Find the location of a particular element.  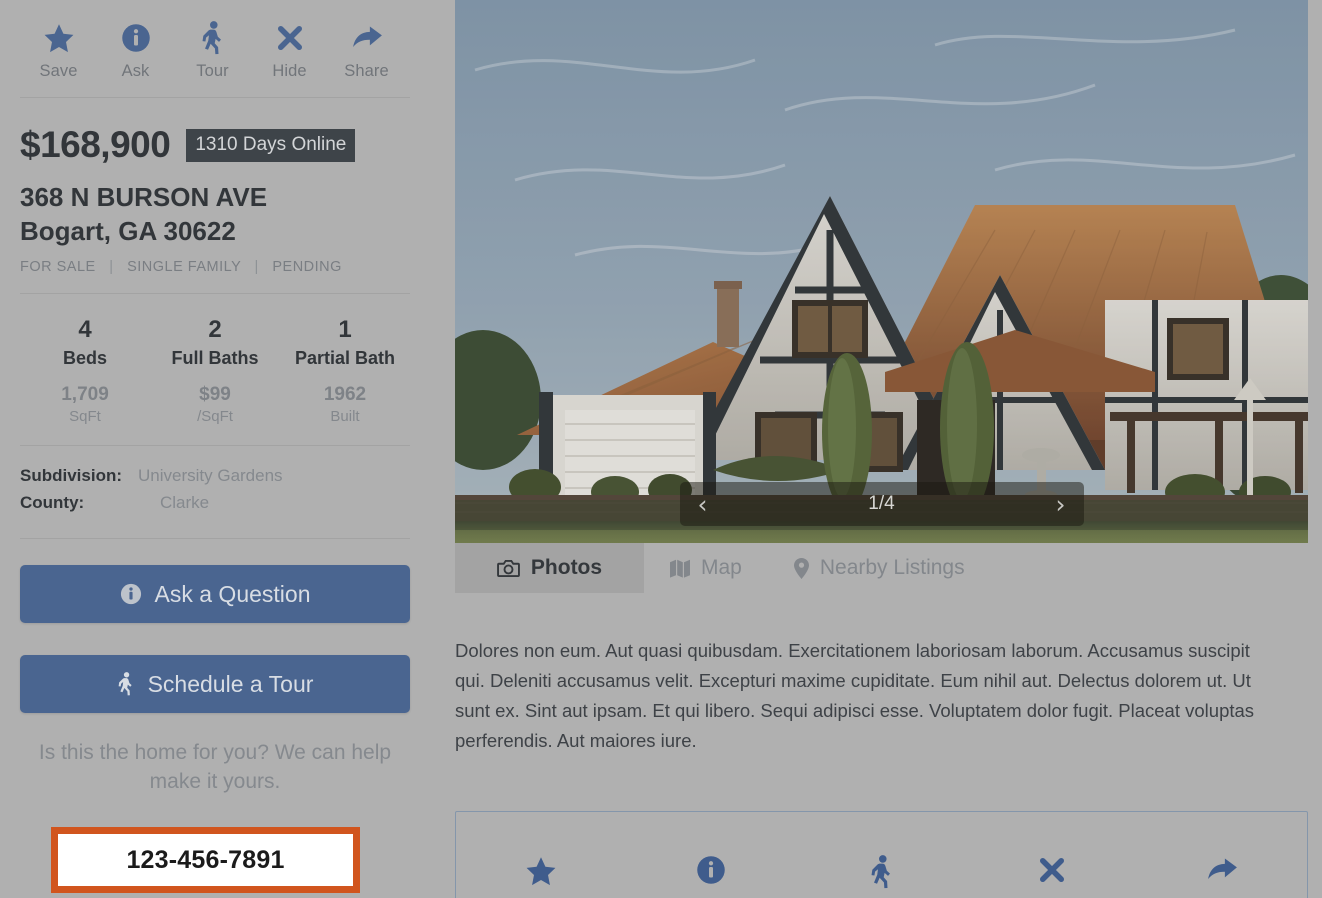

action-tour: Tour is located at coordinates (212, 49).